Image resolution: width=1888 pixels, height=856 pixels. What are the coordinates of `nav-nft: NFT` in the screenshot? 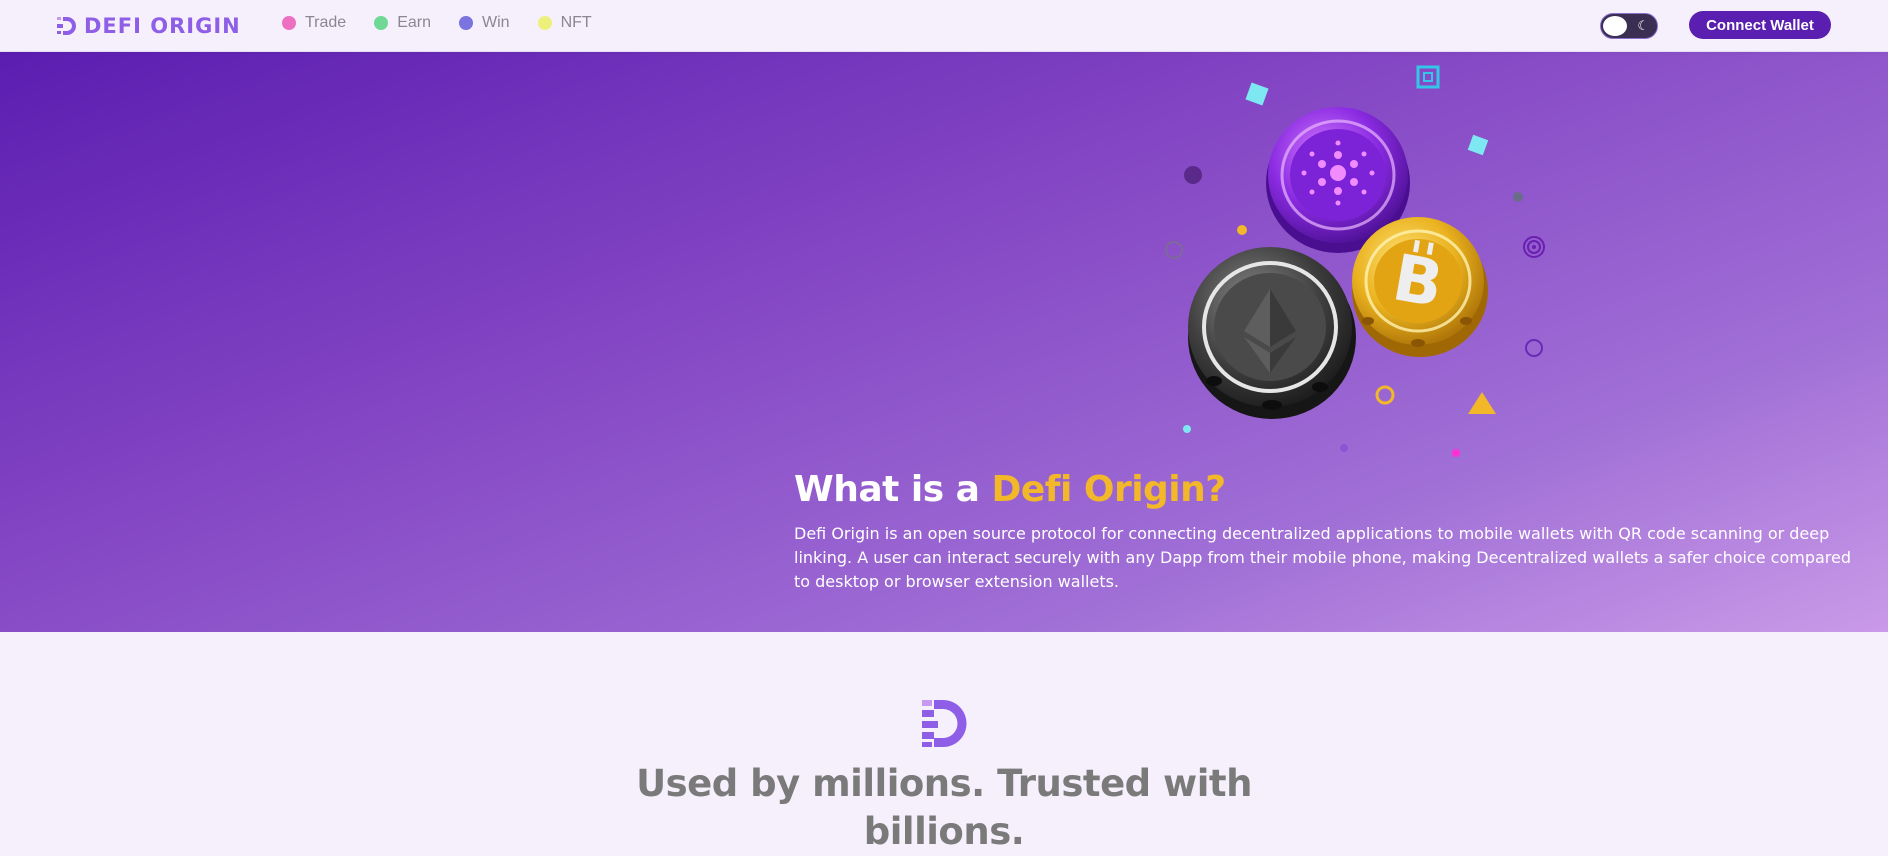 It's located at (564, 23).